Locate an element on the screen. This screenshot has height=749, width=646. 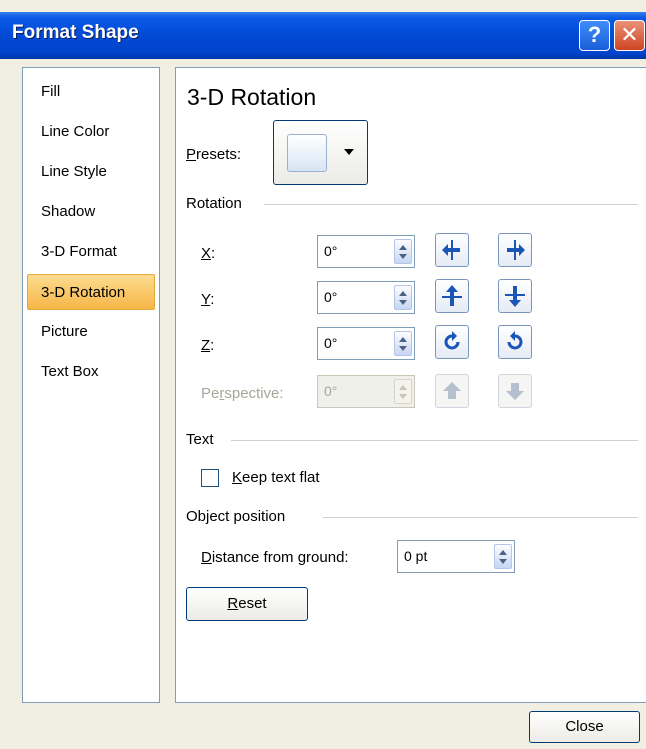
rotate-clockwise-button is located at coordinates (452, 342).